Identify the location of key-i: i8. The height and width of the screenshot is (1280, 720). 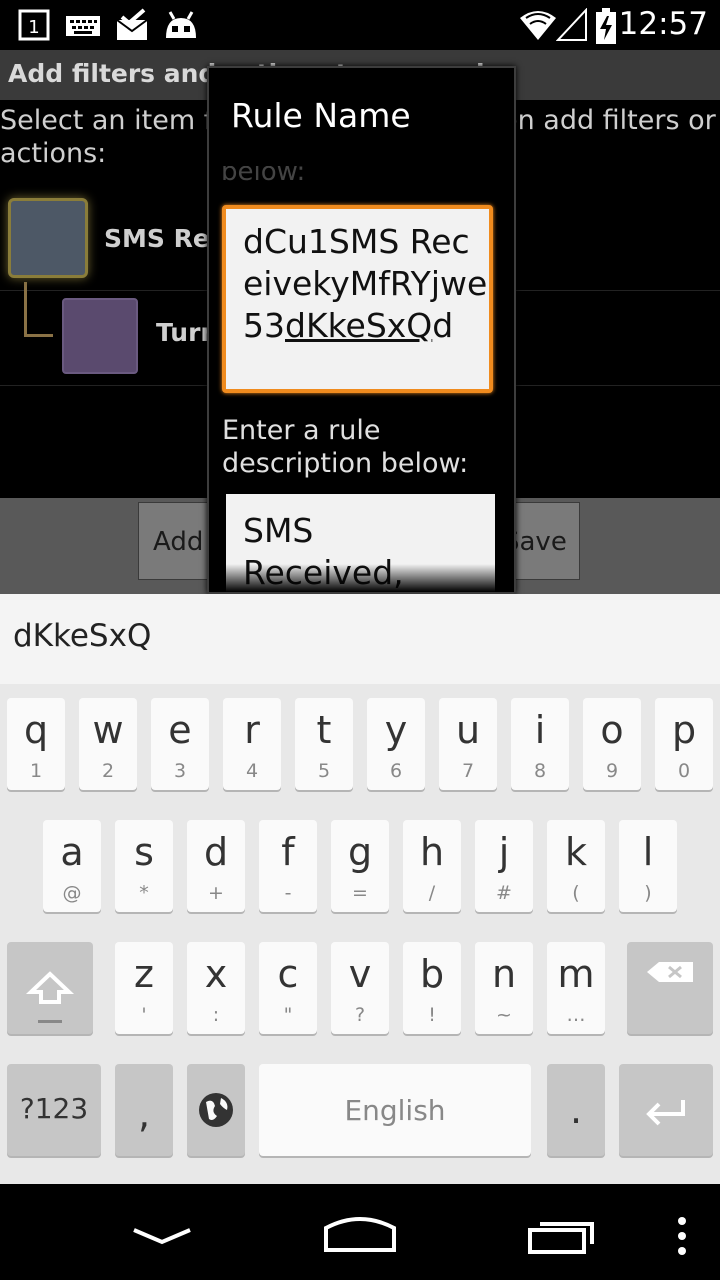
(540, 744).